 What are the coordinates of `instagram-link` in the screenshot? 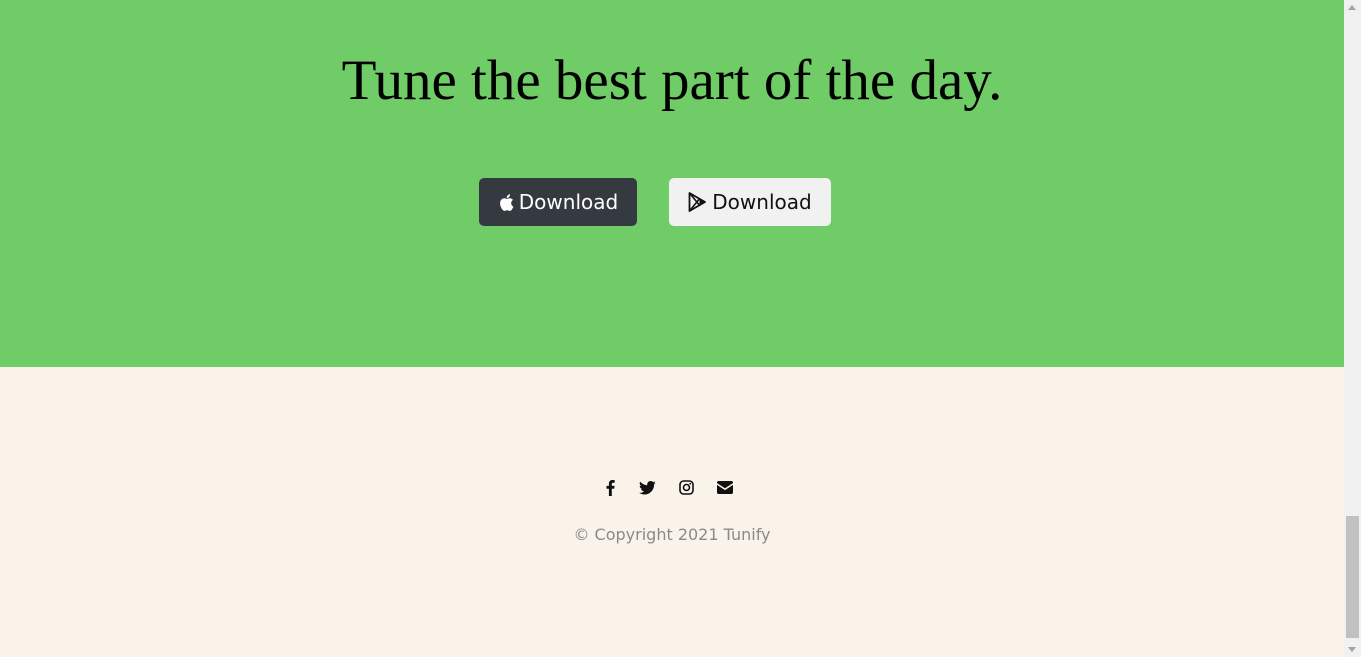 It's located at (686, 490).